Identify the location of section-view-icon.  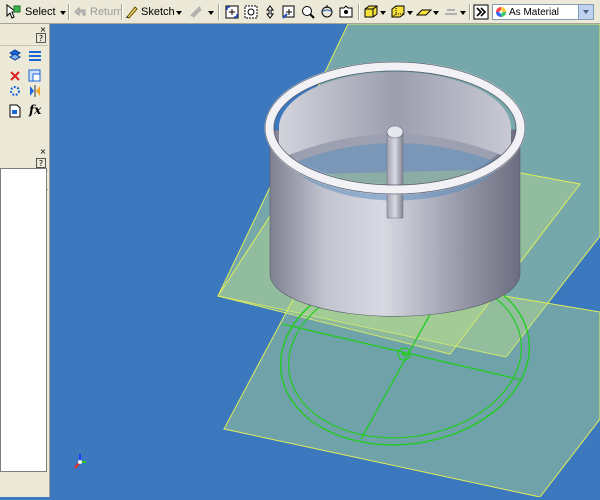
(451, 12).